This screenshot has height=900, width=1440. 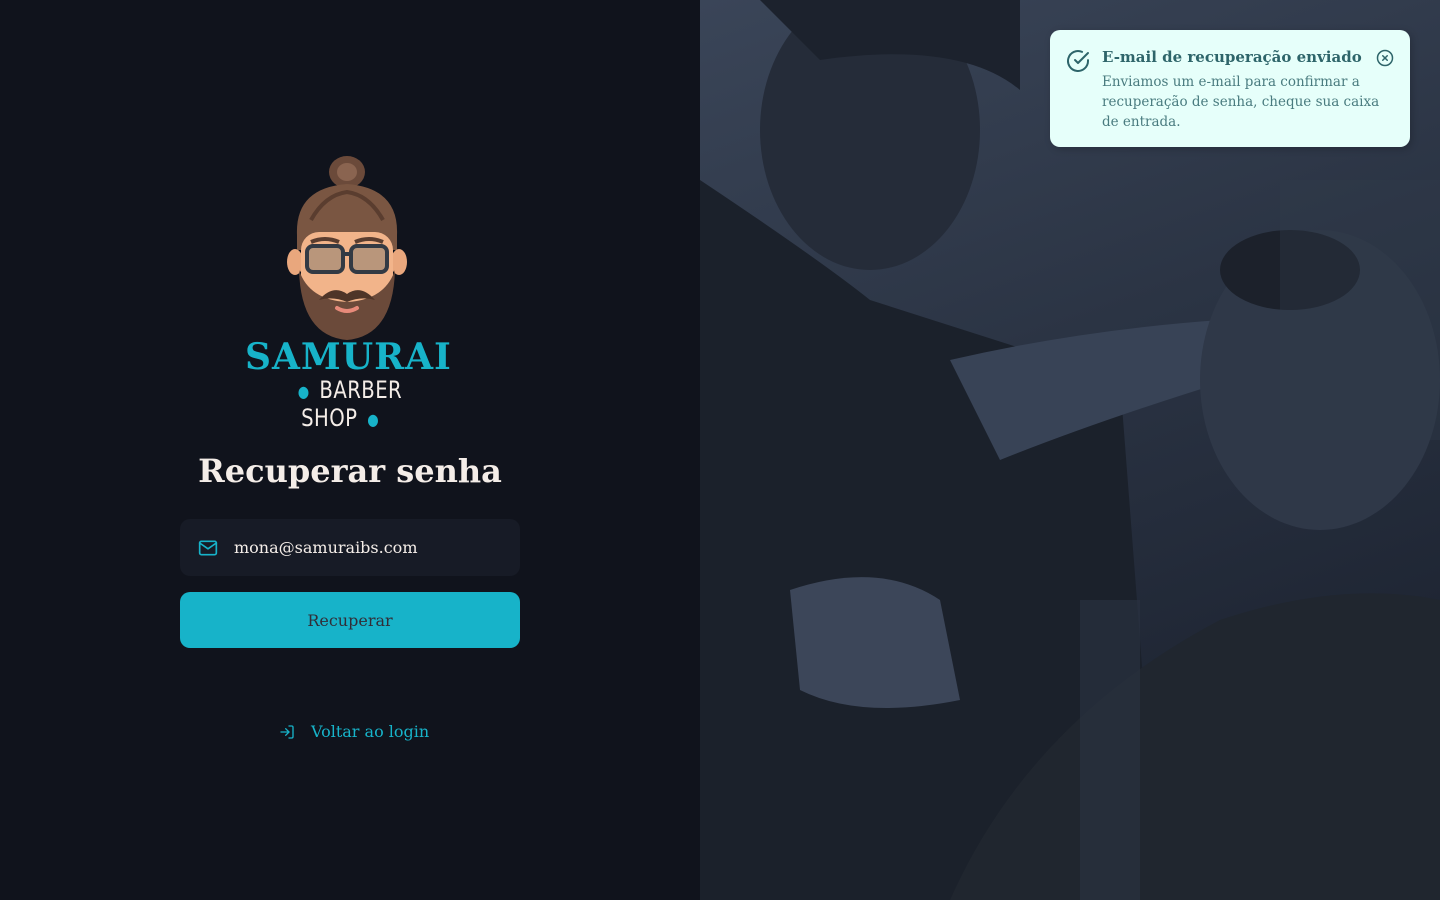 I want to click on toast-close-button, so click(x=1385, y=58).